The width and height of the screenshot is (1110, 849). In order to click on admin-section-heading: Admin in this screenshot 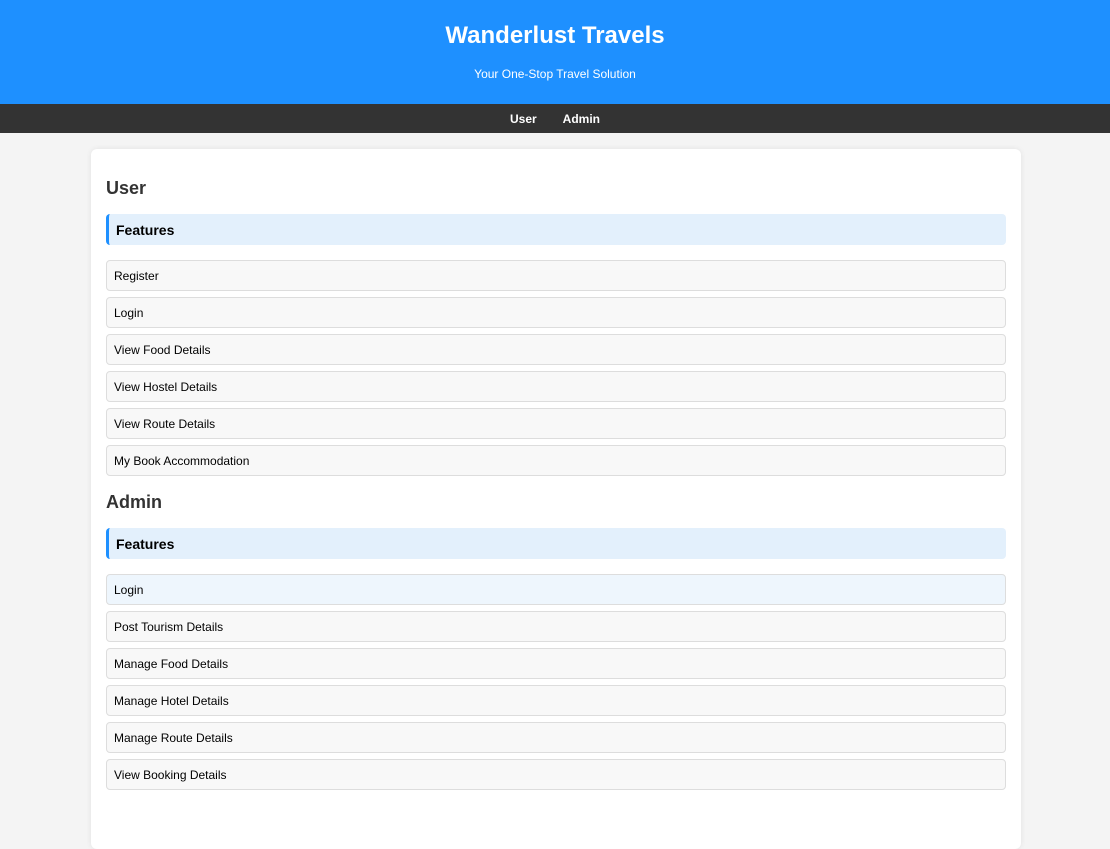, I will do `click(134, 502)`.